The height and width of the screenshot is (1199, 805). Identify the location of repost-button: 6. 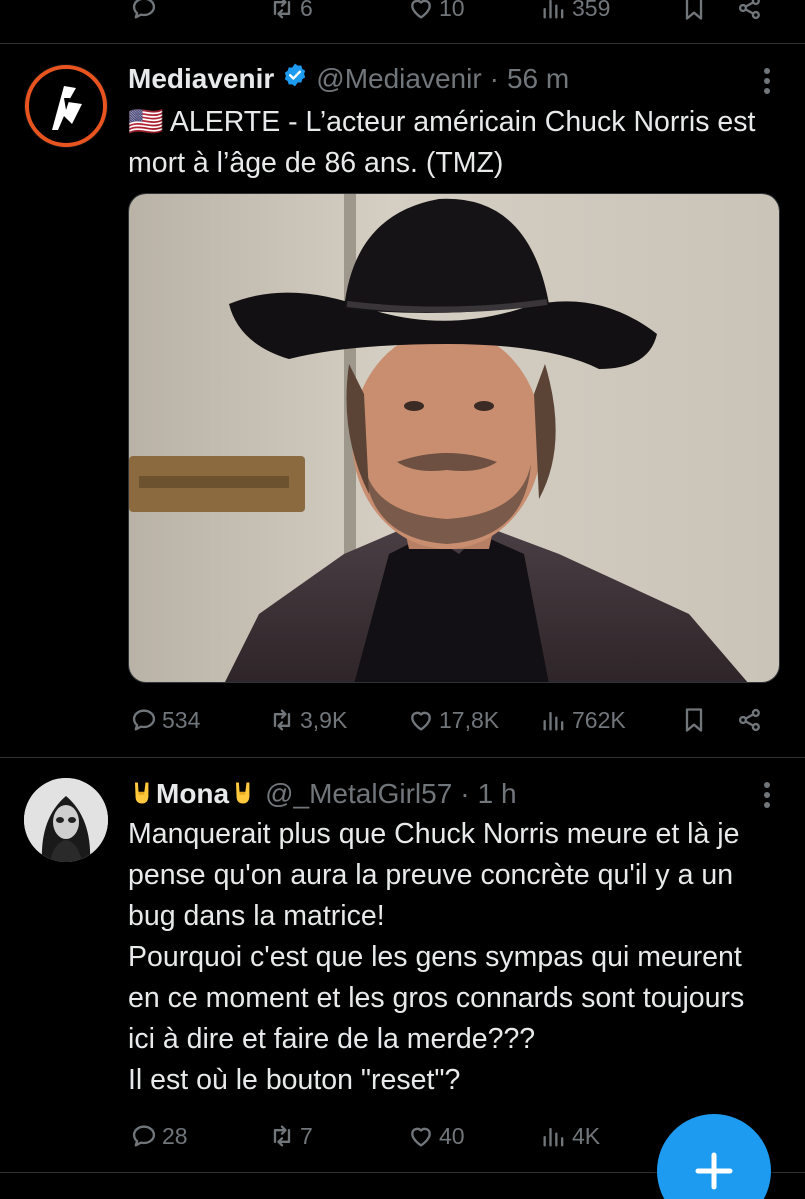
(290, 14).